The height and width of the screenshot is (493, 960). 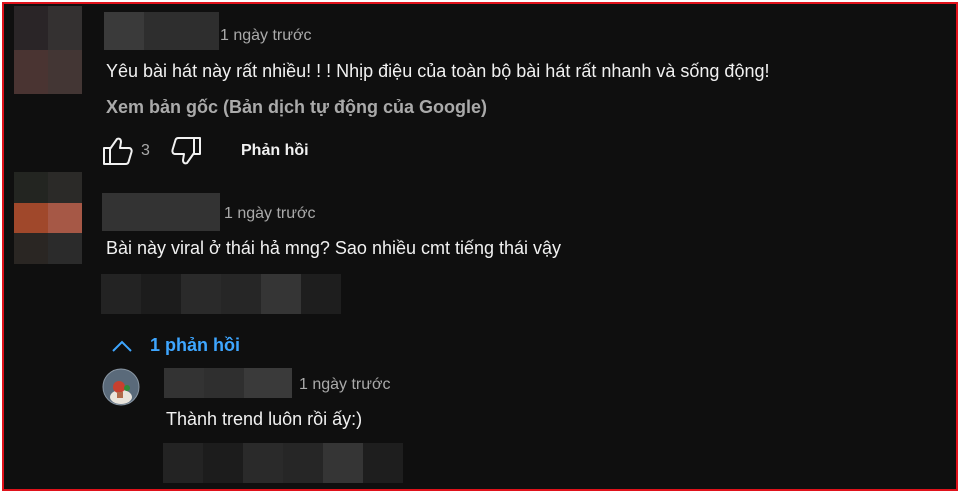 What do you see at coordinates (264, 419) in the screenshot?
I see `reply-text: Thành trend luôn rồi ấy:)` at bounding box center [264, 419].